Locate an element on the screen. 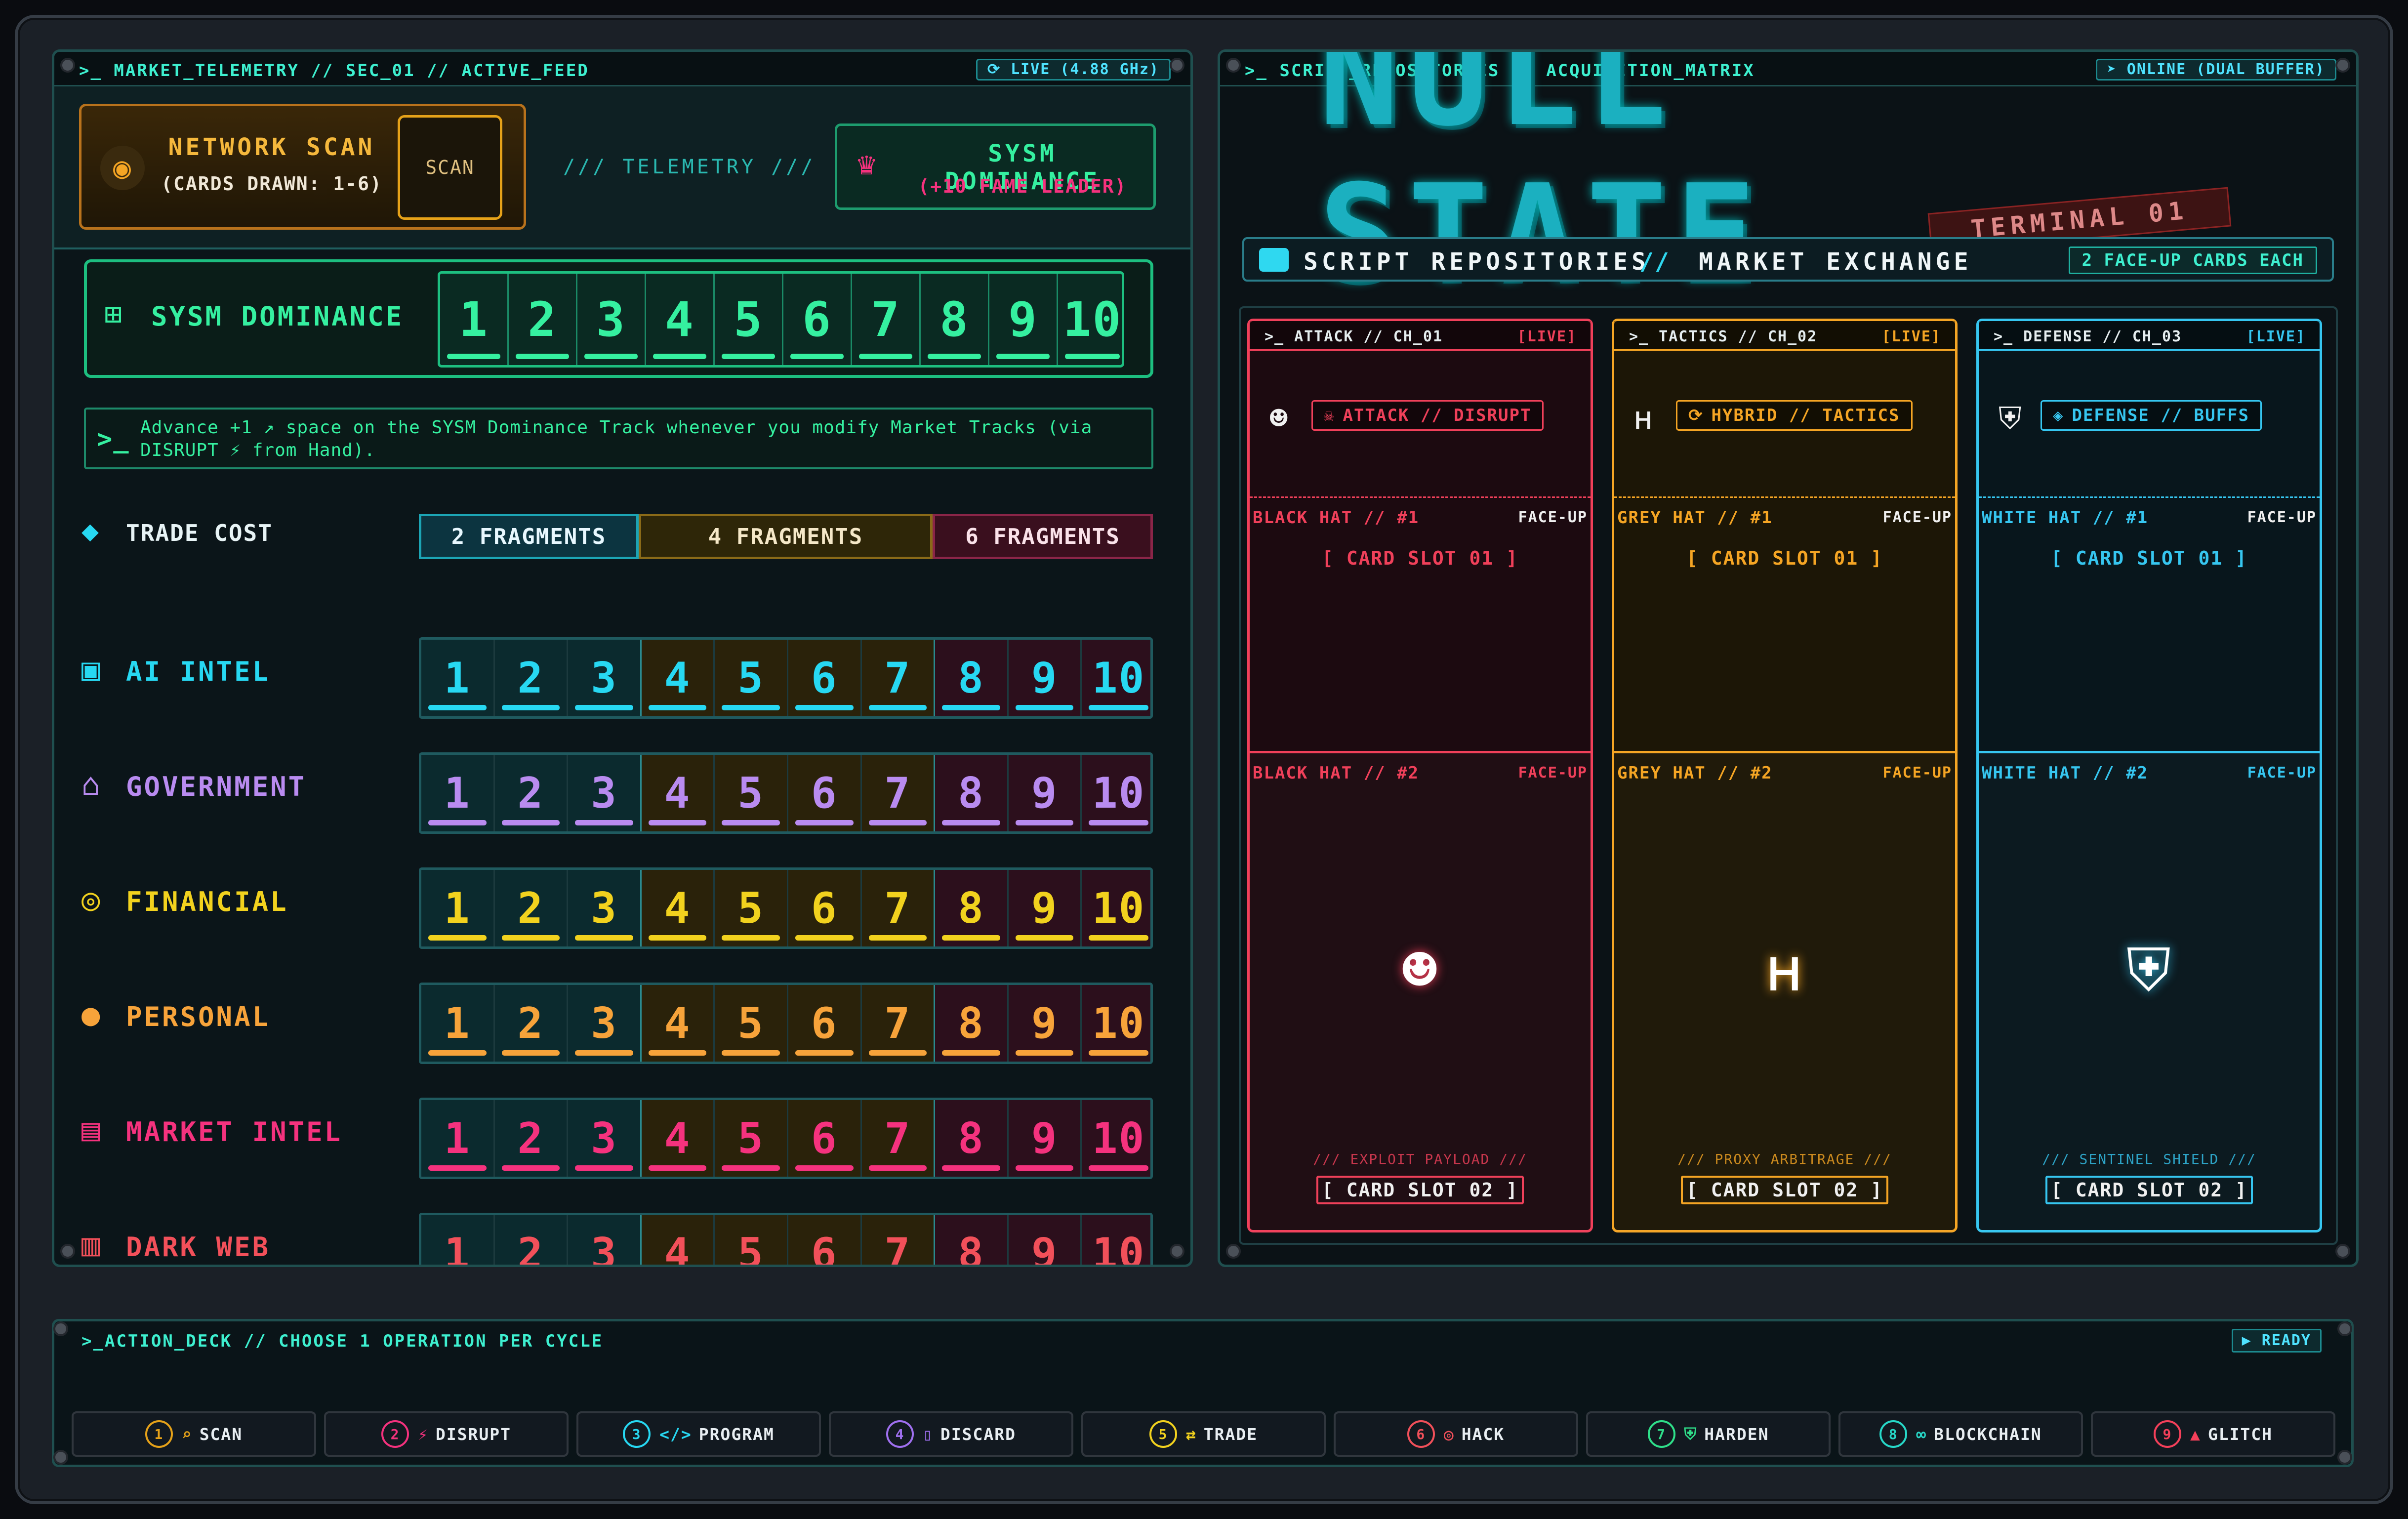 The height and width of the screenshot is (1519, 2408). action-label: GLITCH is located at coordinates (2240, 1434).